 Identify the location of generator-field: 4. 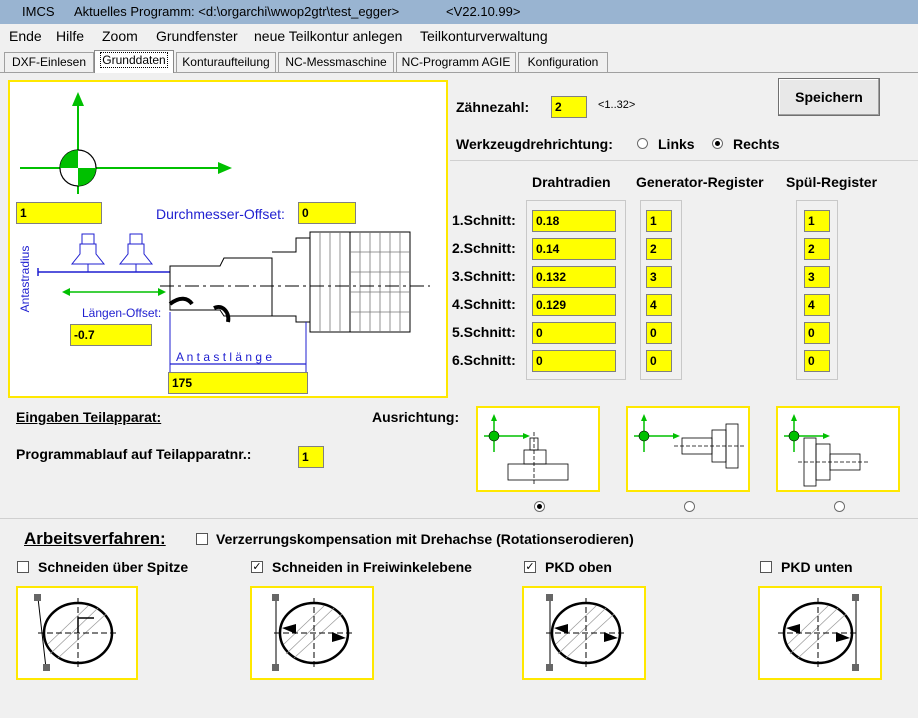
(659, 305).